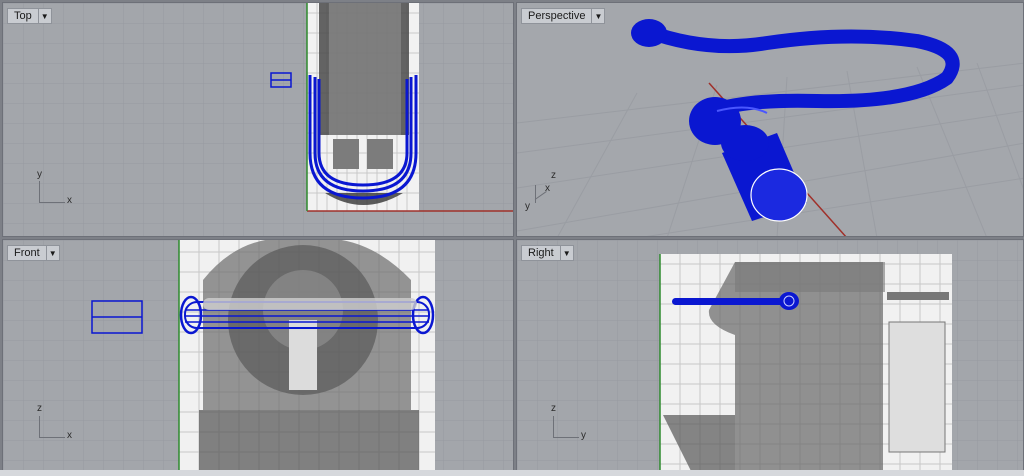 This screenshot has height=476, width=1024. I want to click on viewport-label-right: Right ▼, so click(547, 253).